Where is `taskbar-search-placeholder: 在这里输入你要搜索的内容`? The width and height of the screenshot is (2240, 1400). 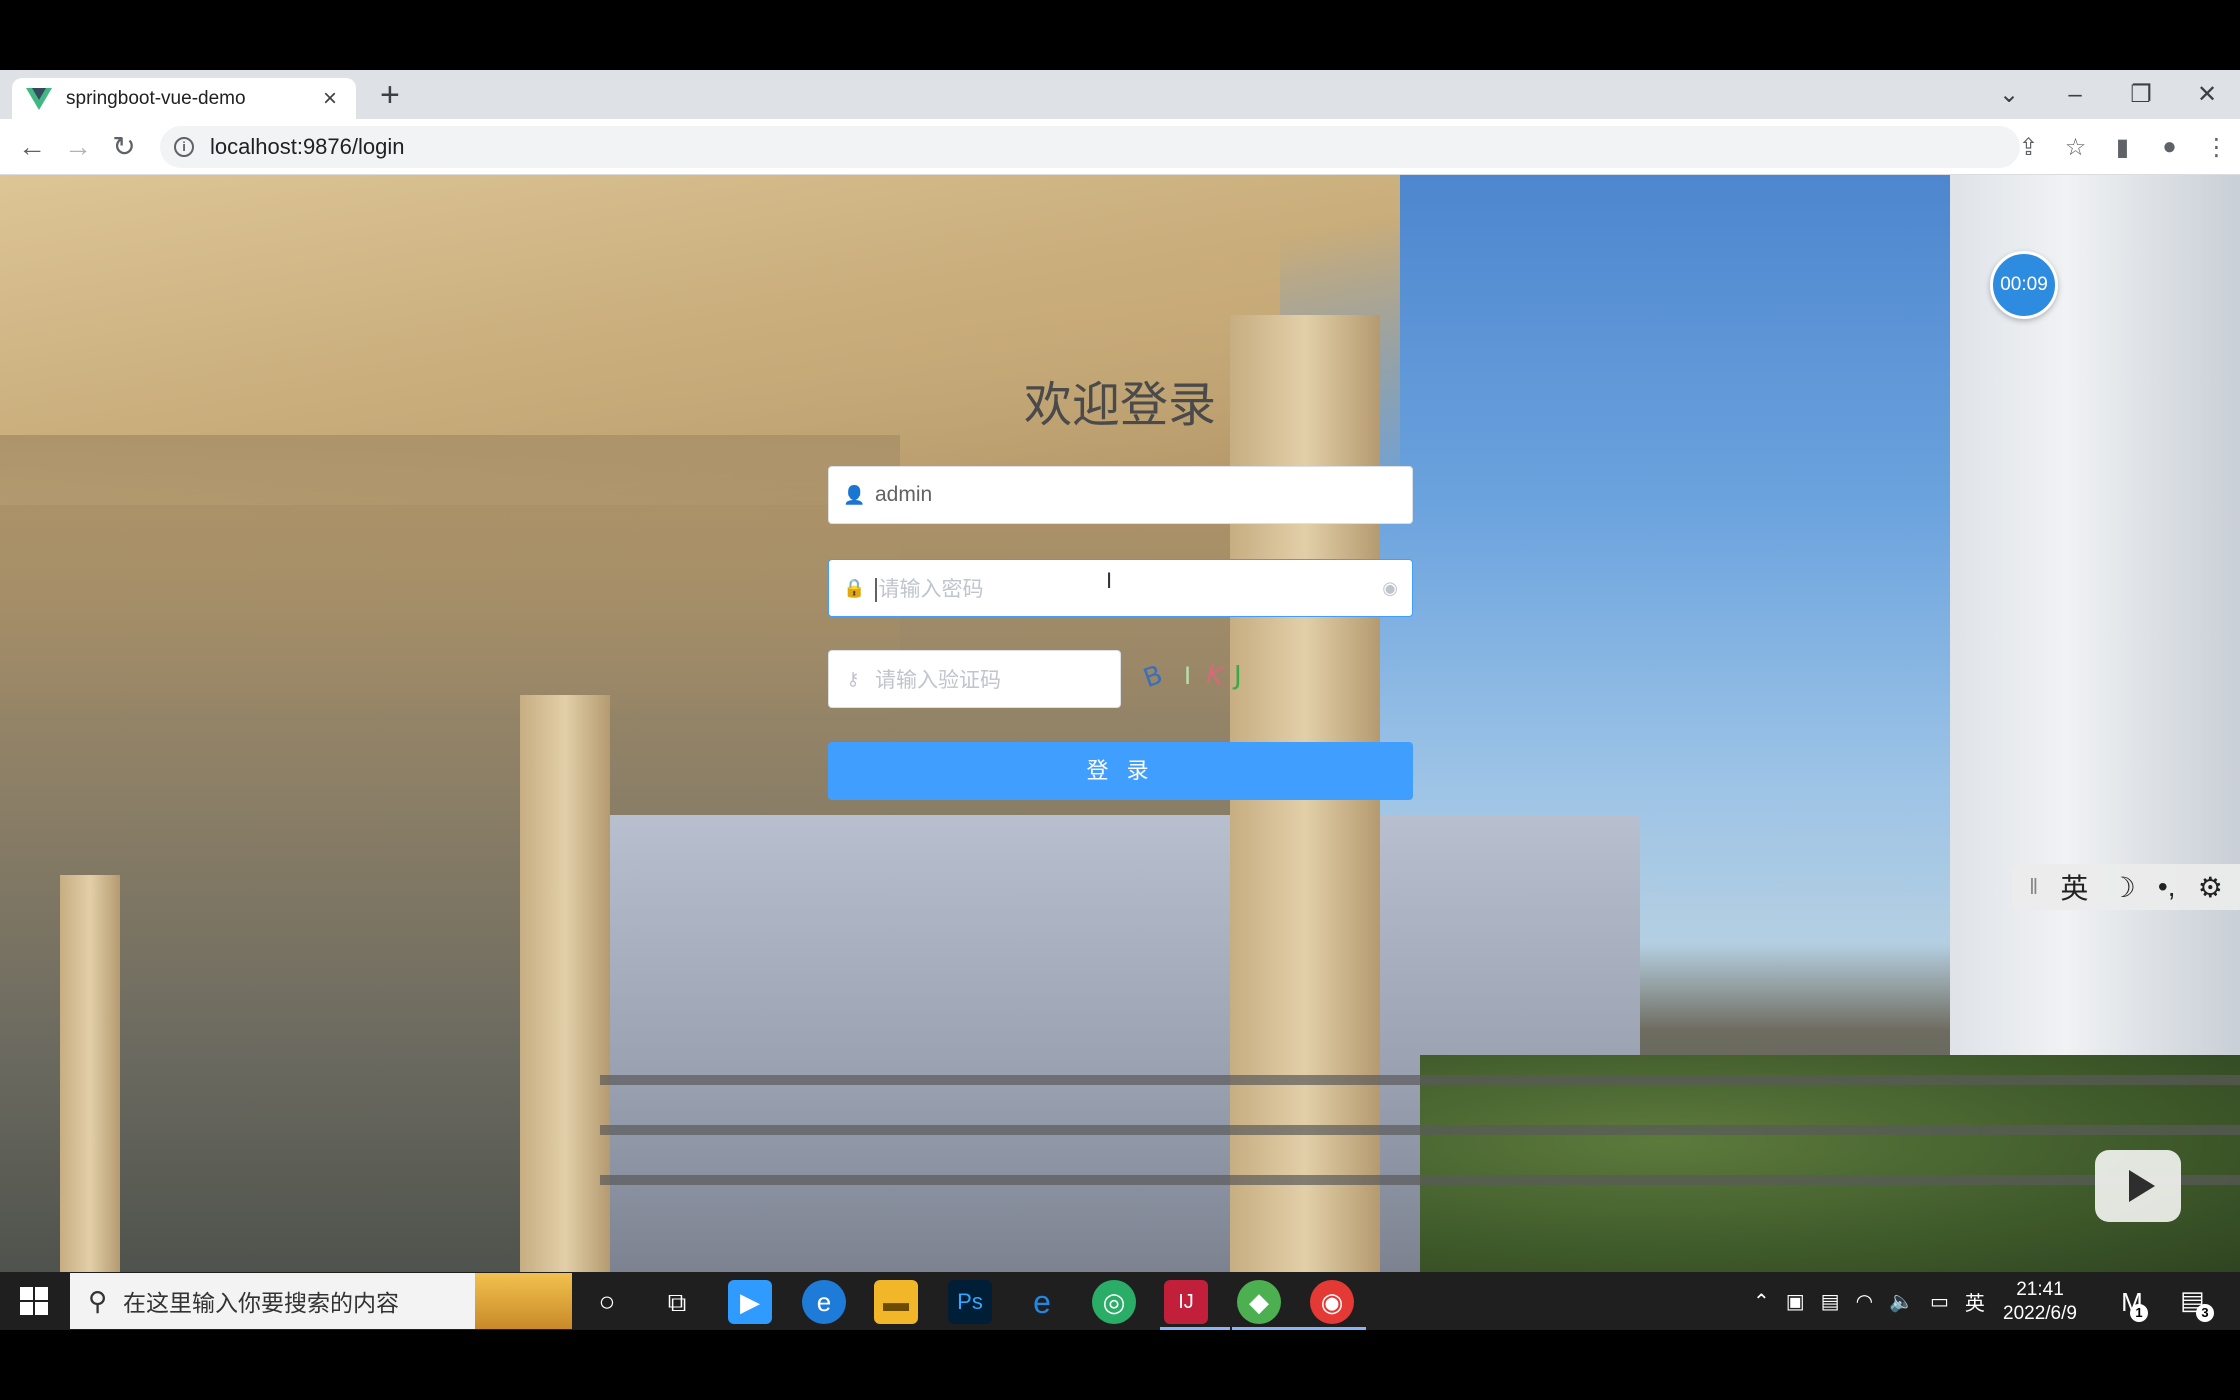 taskbar-search-placeholder: 在这里输入你要搜索的内容 is located at coordinates (261, 1303).